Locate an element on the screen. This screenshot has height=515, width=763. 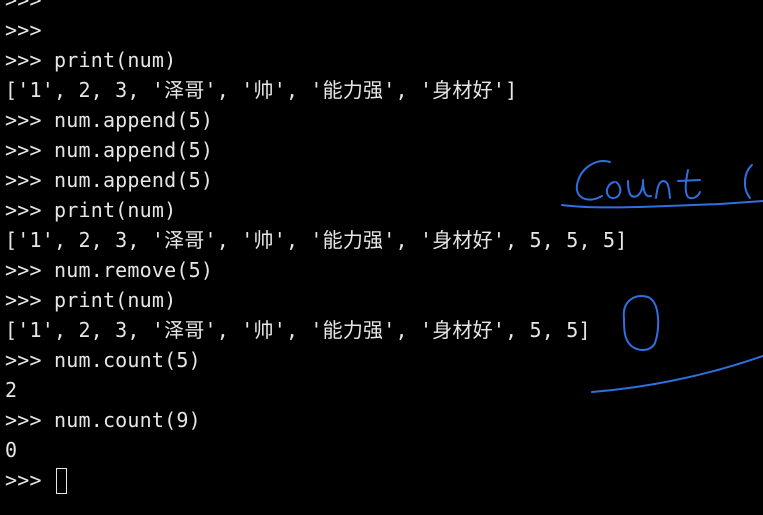
terminal-line: >>> num.count(9) is located at coordinates (384, 420).